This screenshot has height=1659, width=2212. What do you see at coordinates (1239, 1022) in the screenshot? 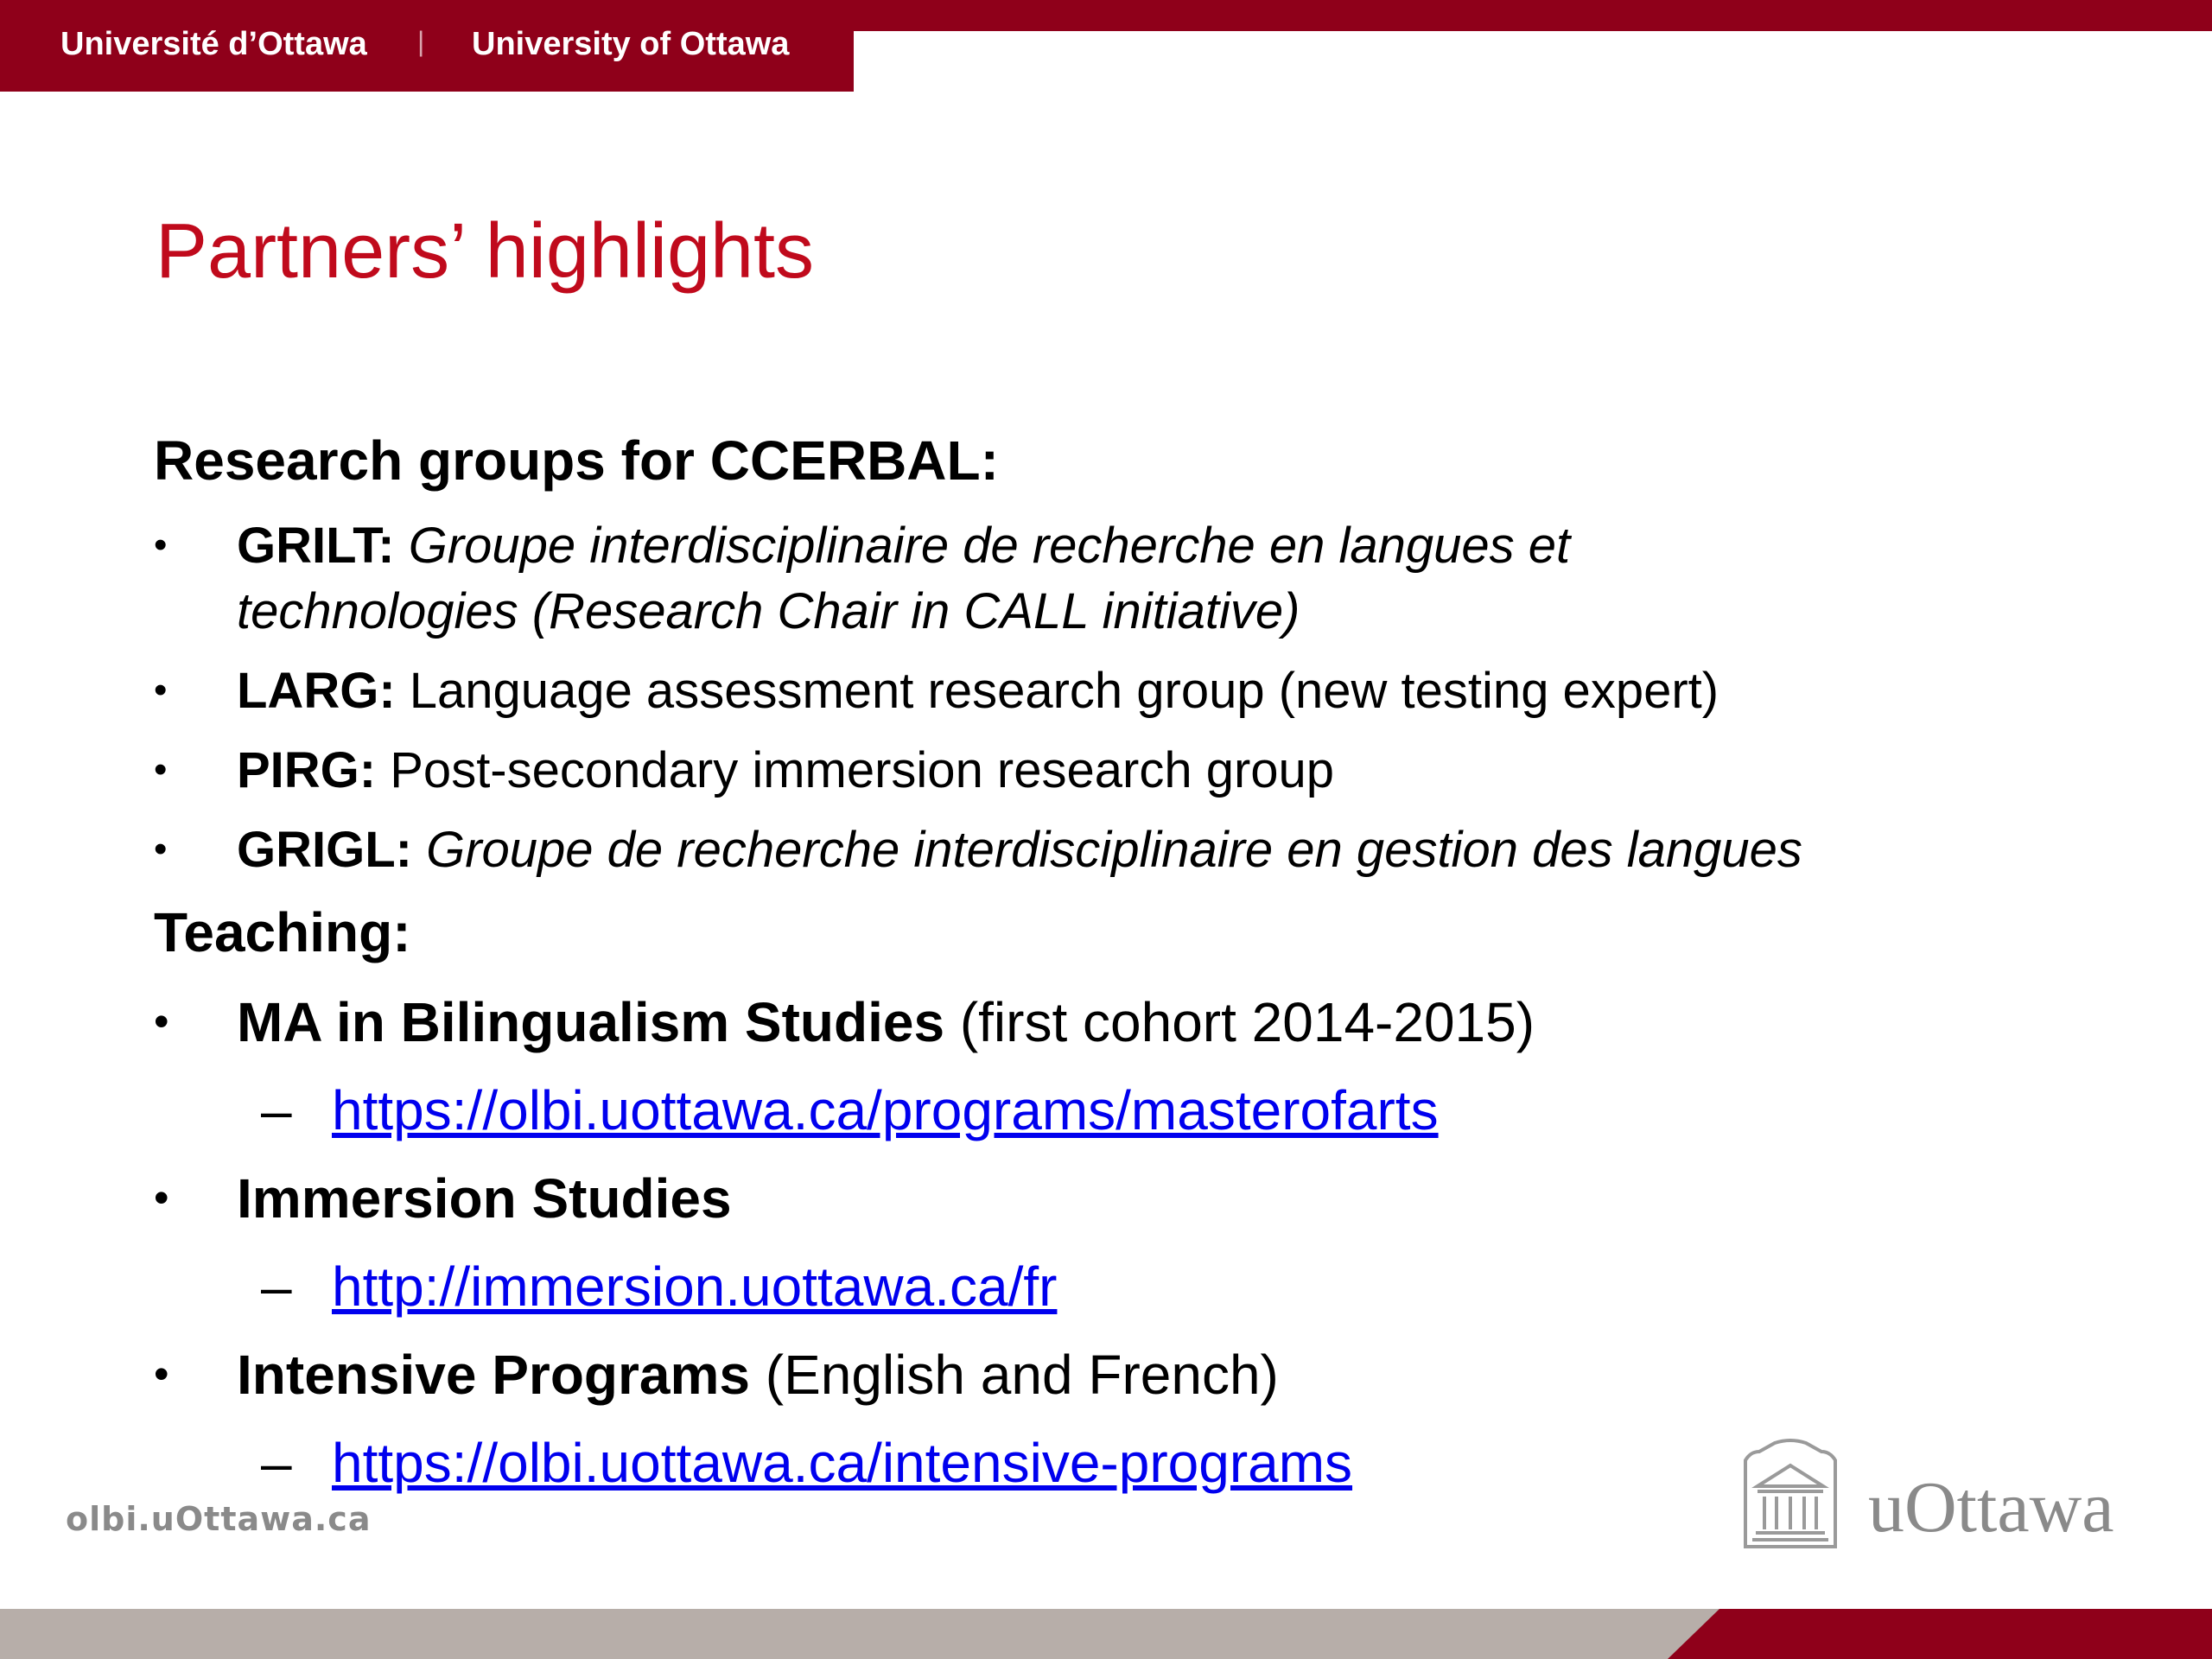
I see `program-note: (first cohort 2014-2015)` at bounding box center [1239, 1022].